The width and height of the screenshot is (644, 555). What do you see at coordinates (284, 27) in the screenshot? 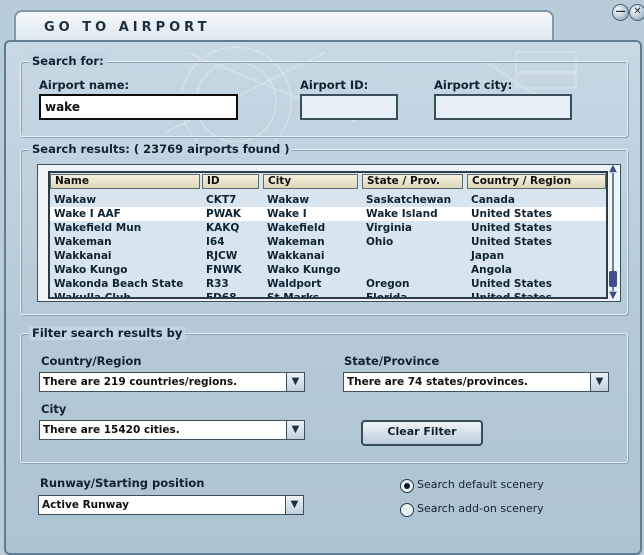
I see `window-title-tab: GO TO AIRPORT` at bounding box center [284, 27].